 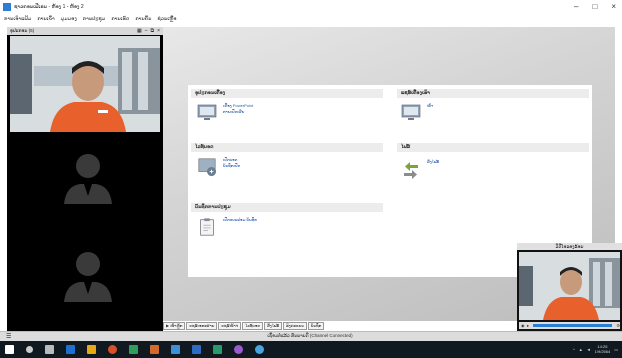 What do you see at coordinates (153, 31) in the screenshot?
I see `popout-icon: ⧉` at bounding box center [153, 31].